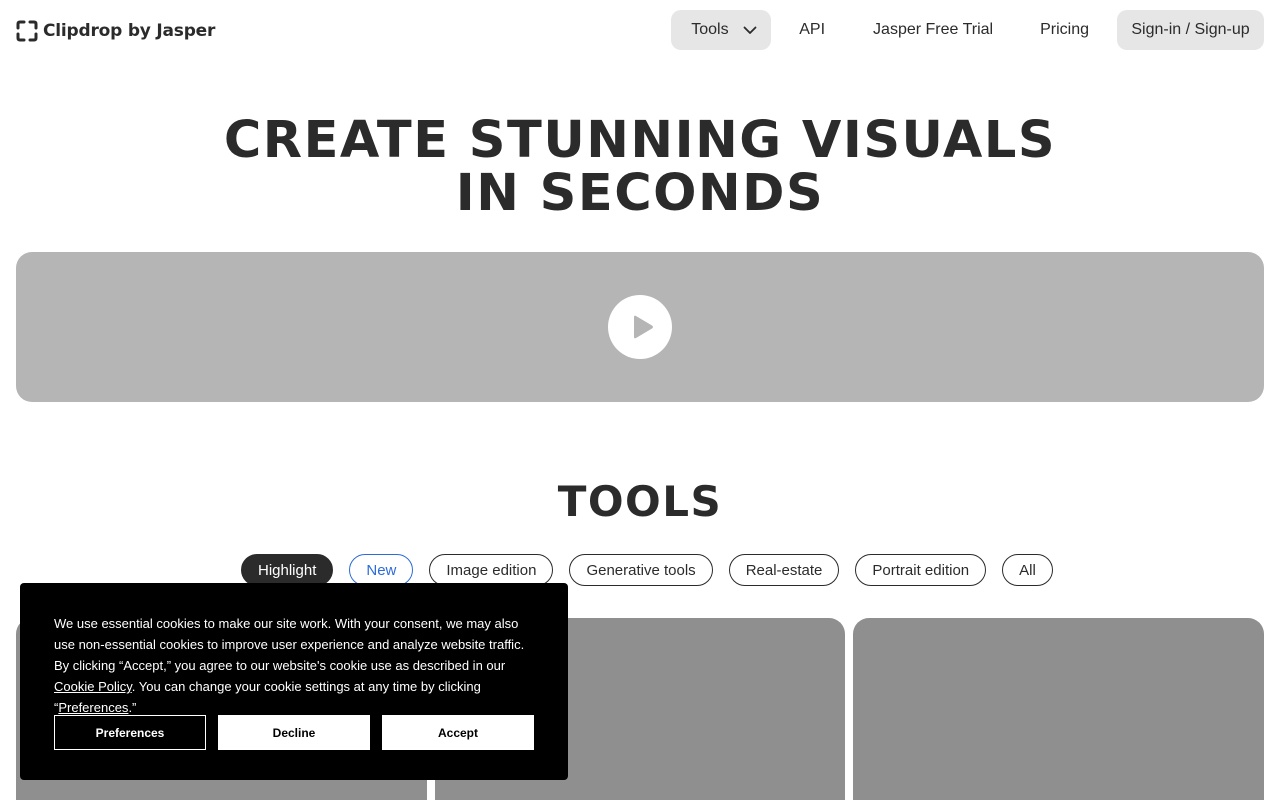 The width and height of the screenshot is (1280, 800). Describe the element at coordinates (640, 140) in the screenshot. I see `hero-title-line-1: CREATE STUNNING VISUALS` at that location.